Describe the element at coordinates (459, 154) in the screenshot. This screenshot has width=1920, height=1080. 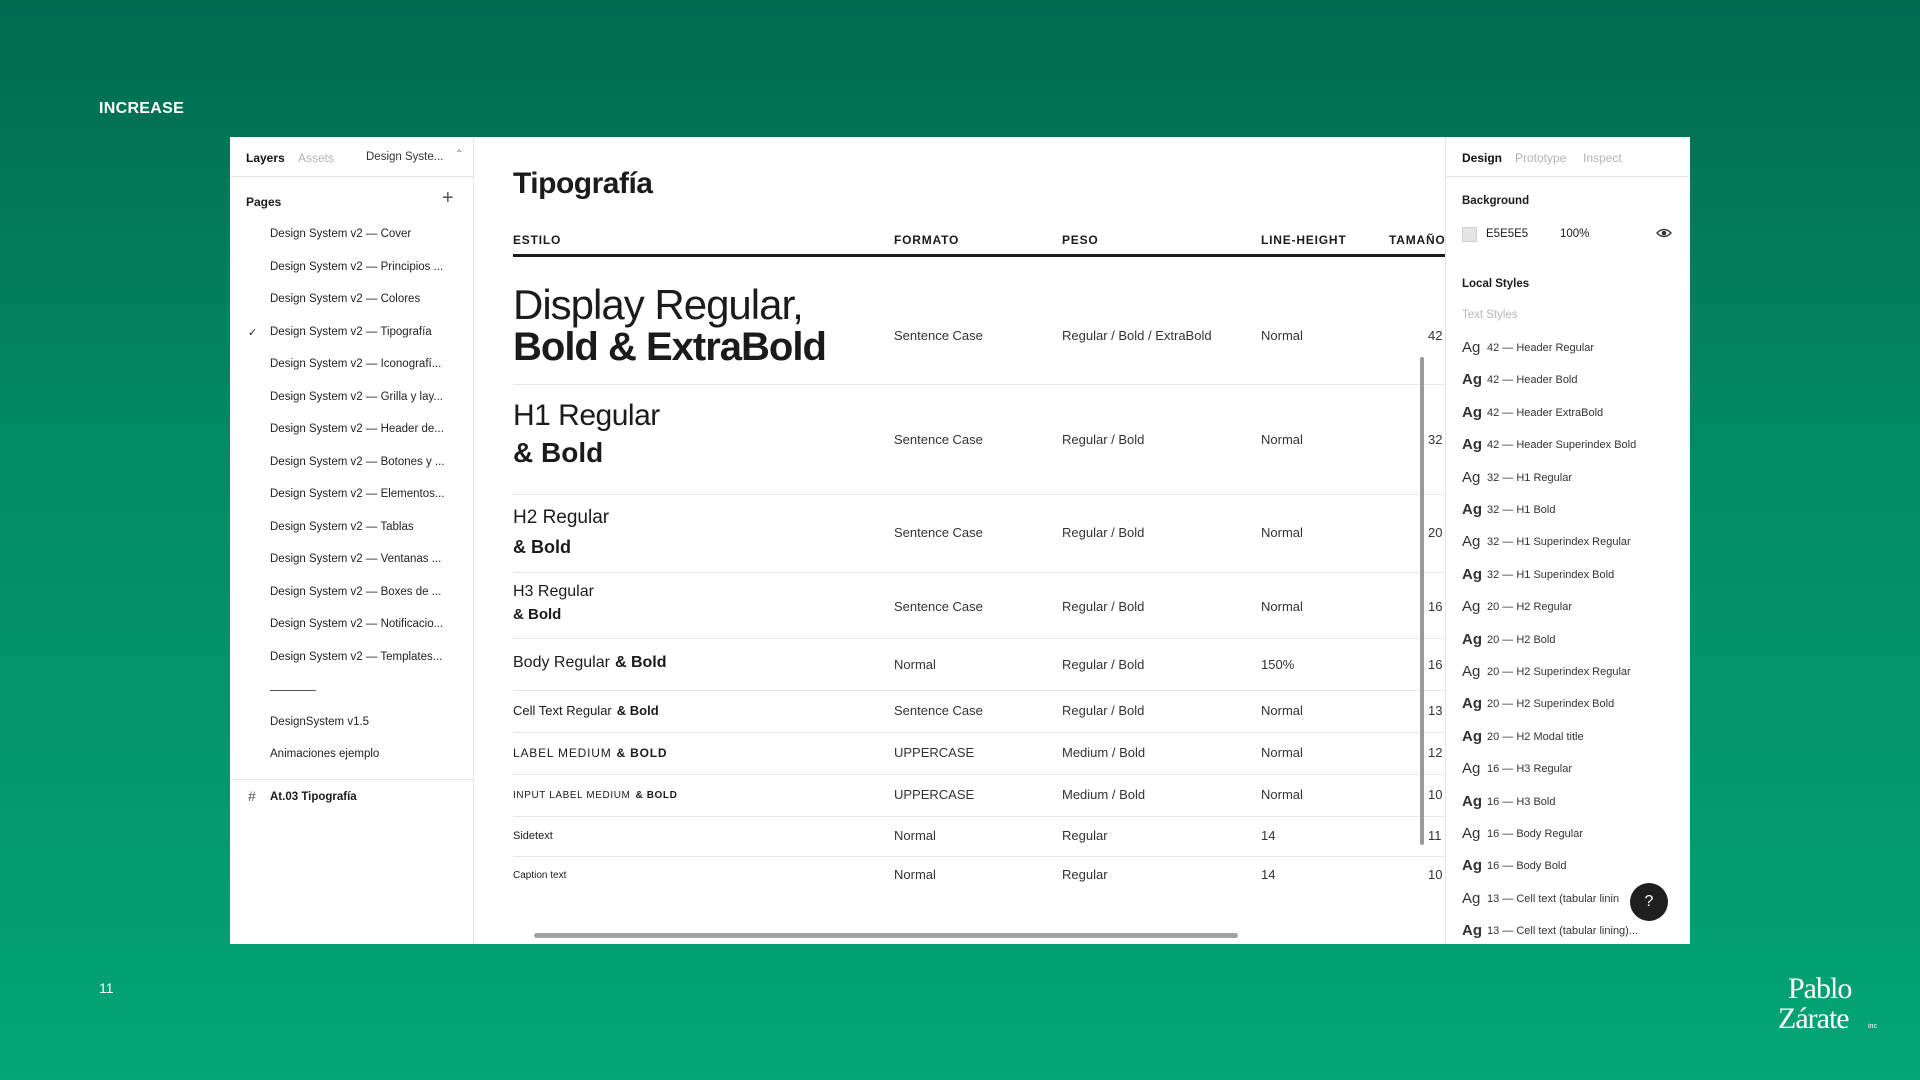
I see `chevron-up-icon: ⌃` at that location.